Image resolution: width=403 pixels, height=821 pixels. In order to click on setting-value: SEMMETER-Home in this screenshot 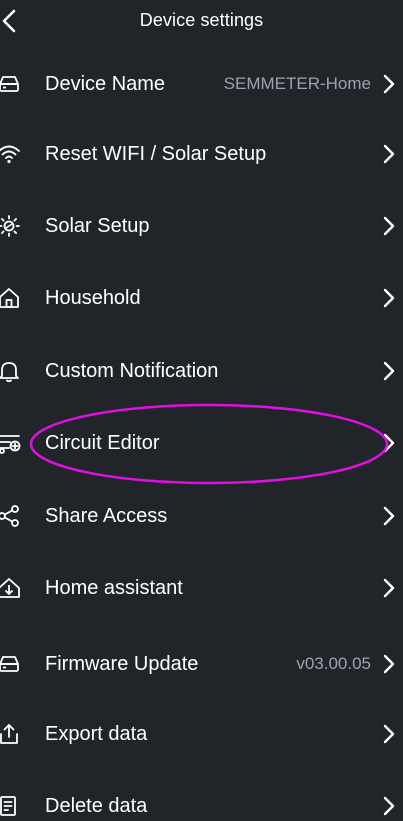, I will do `click(297, 83)`.